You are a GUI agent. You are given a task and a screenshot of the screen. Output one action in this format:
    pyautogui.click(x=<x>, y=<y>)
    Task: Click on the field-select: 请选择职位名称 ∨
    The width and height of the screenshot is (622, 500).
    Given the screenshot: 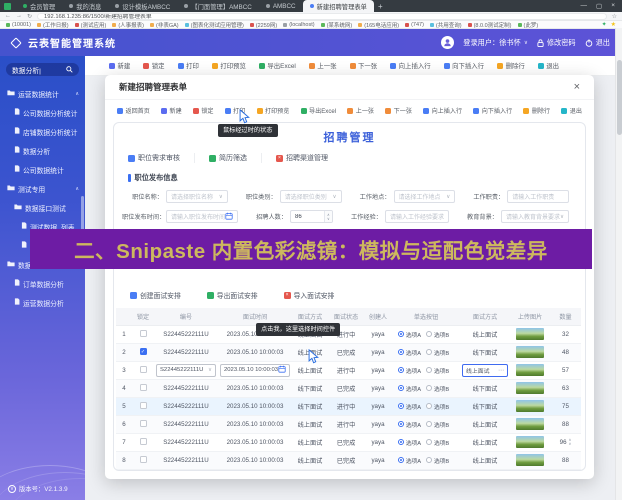 What is the action you would take?
    pyautogui.click(x=197, y=196)
    